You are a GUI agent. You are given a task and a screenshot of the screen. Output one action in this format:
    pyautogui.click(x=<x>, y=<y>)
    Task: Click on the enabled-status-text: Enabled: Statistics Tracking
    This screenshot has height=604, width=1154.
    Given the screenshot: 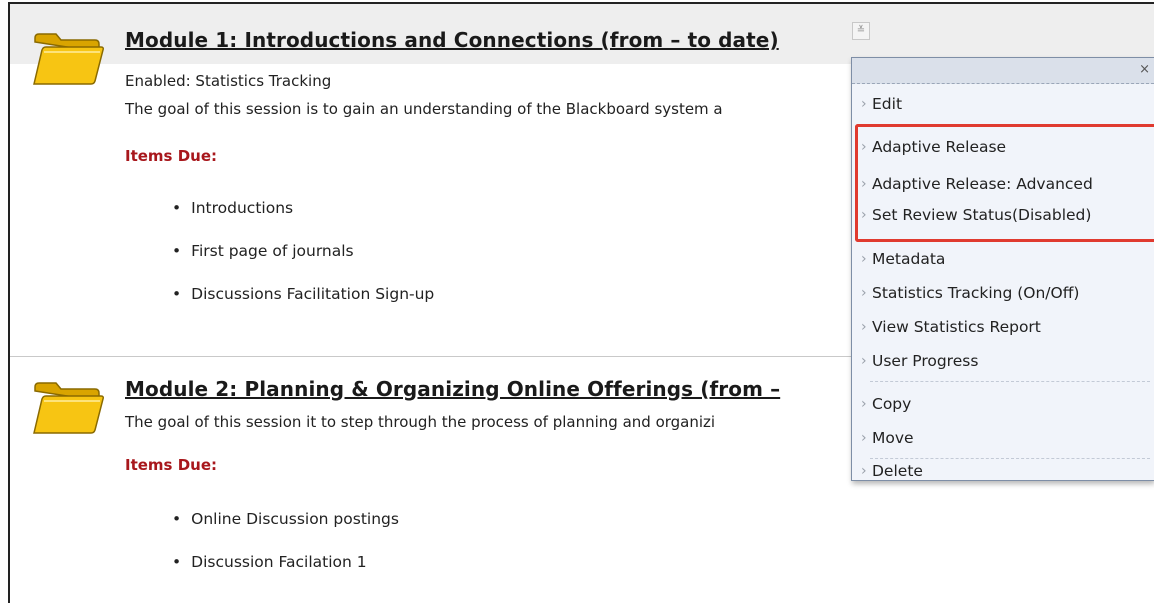 What is the action you would take?
    pyautogui.click(x=228, y=81)
    